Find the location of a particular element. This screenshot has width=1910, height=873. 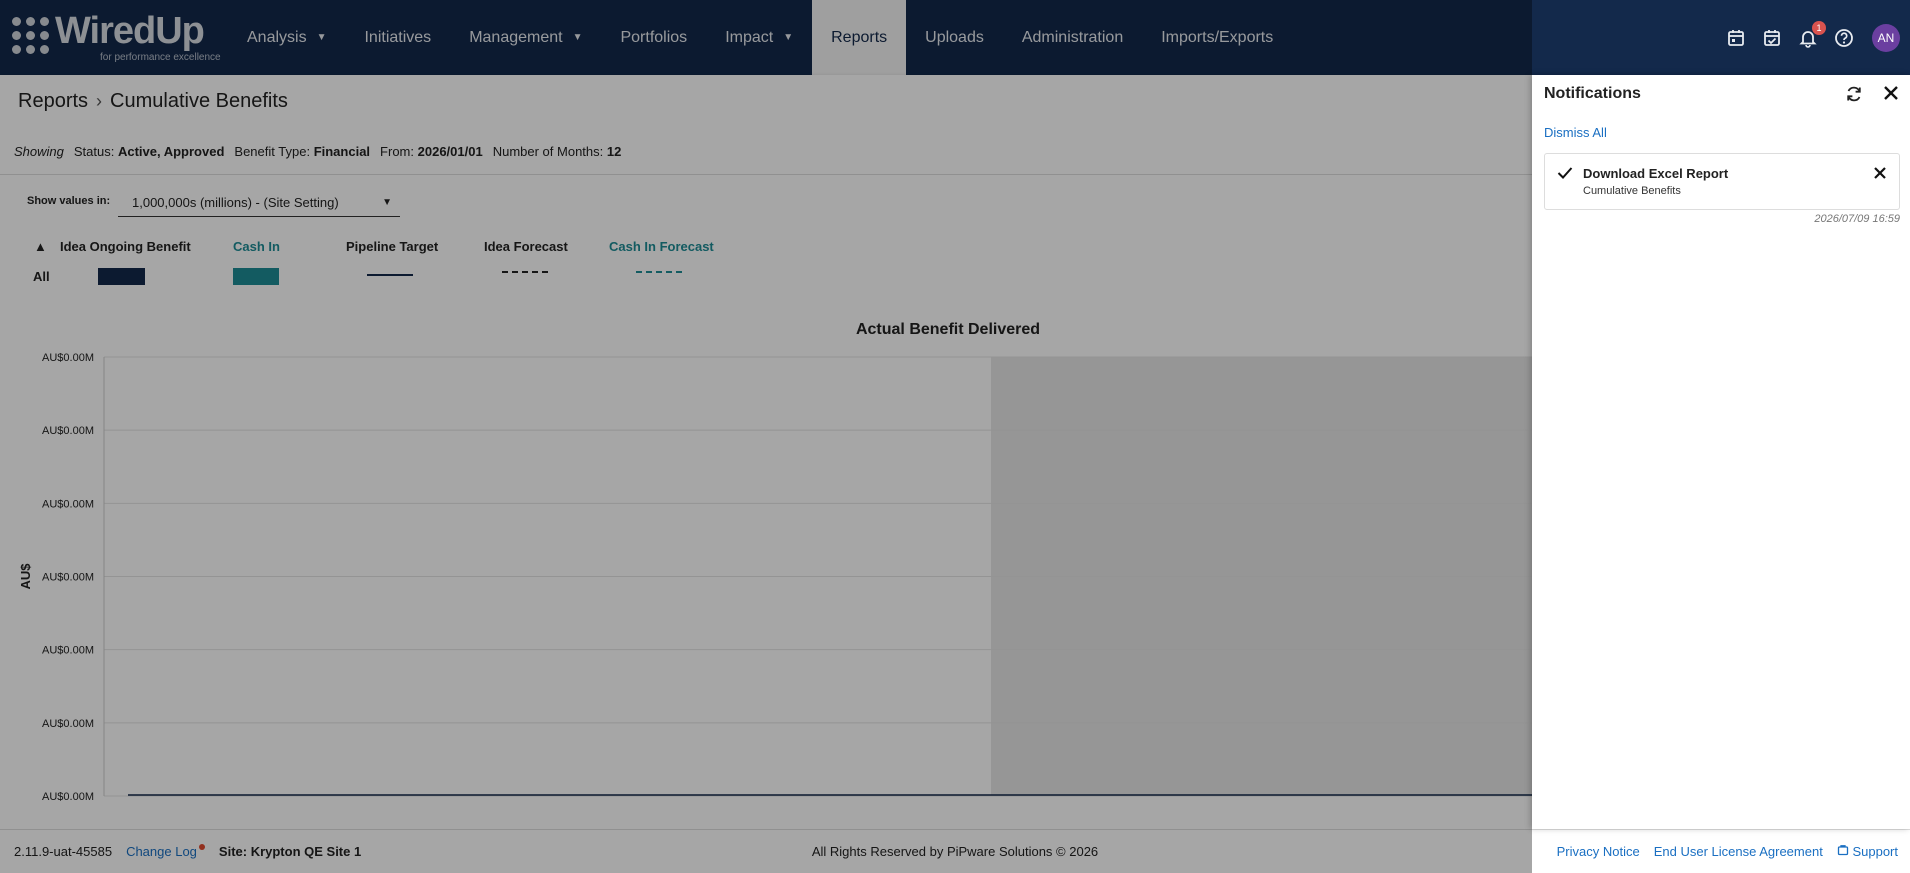

support-link: Support is located at coordinates (1867, 851).